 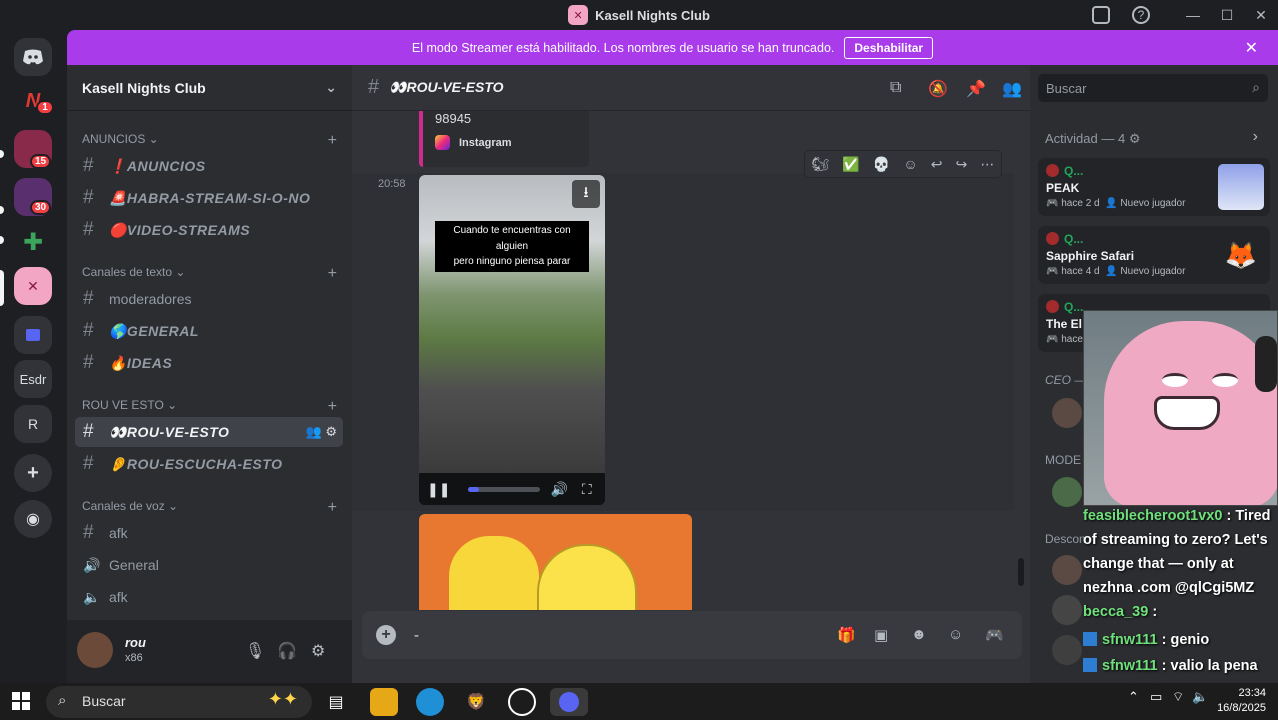 I want to click on forward-icon: ↪, so click(x=962, y=164).